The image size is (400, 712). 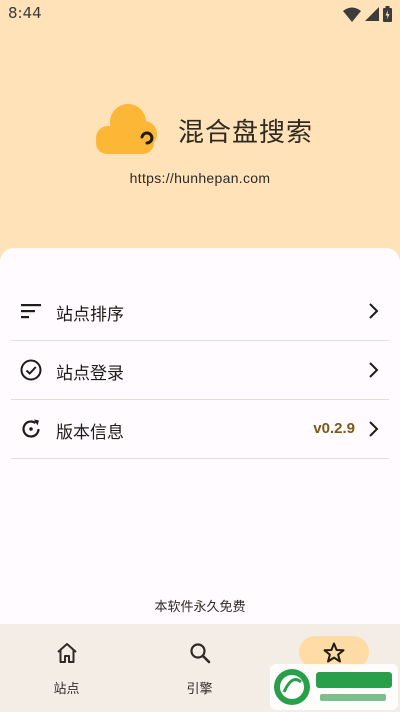 What do you see at coordinates (67, 653) in the screenshot?
I see `home-icon` at bounding box center [67, 653].